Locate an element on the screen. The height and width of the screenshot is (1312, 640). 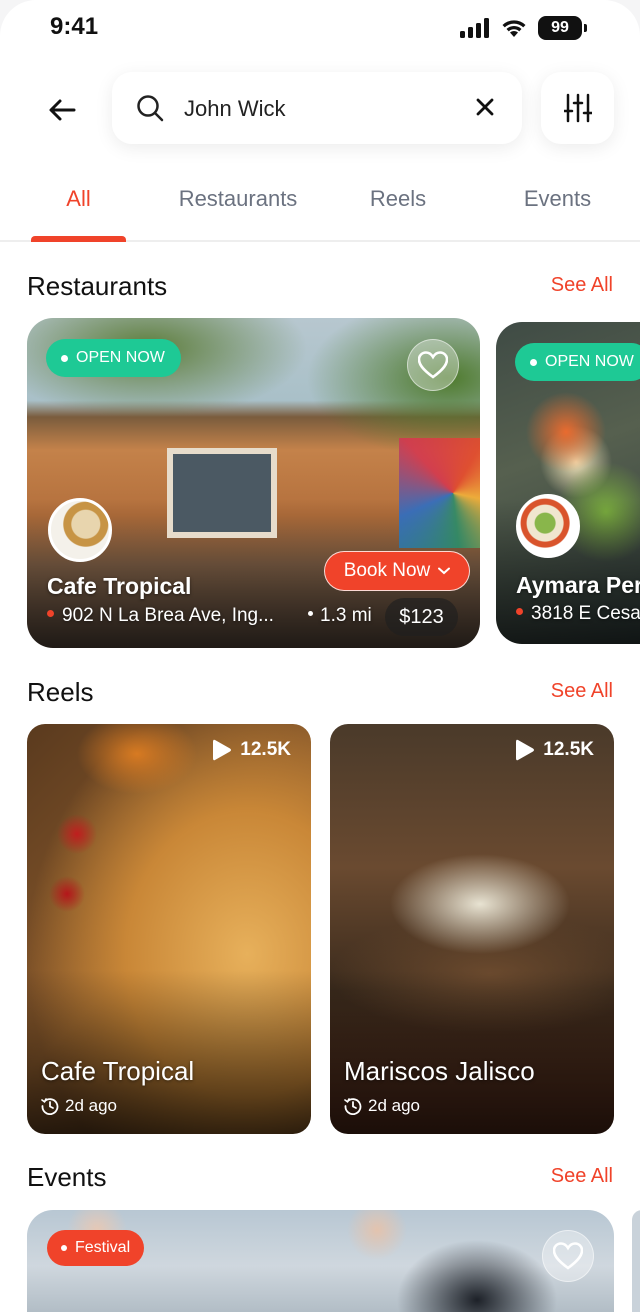
reel-card: 12.5K Cafe Tropical 2d ago is located at coordinates (169, 929).